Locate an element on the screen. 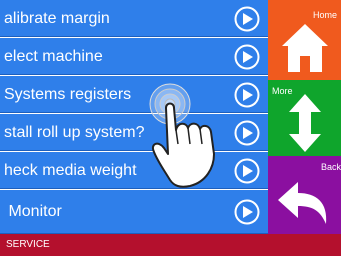 The image size is (341, 256). menu-item-check-media-weight: heck media weight is located at coordinates (134, 170).